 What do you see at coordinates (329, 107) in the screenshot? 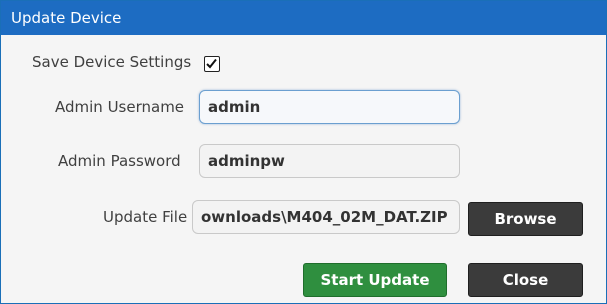
I see `admin-username-input: admin` at bounding box center [329, 107].